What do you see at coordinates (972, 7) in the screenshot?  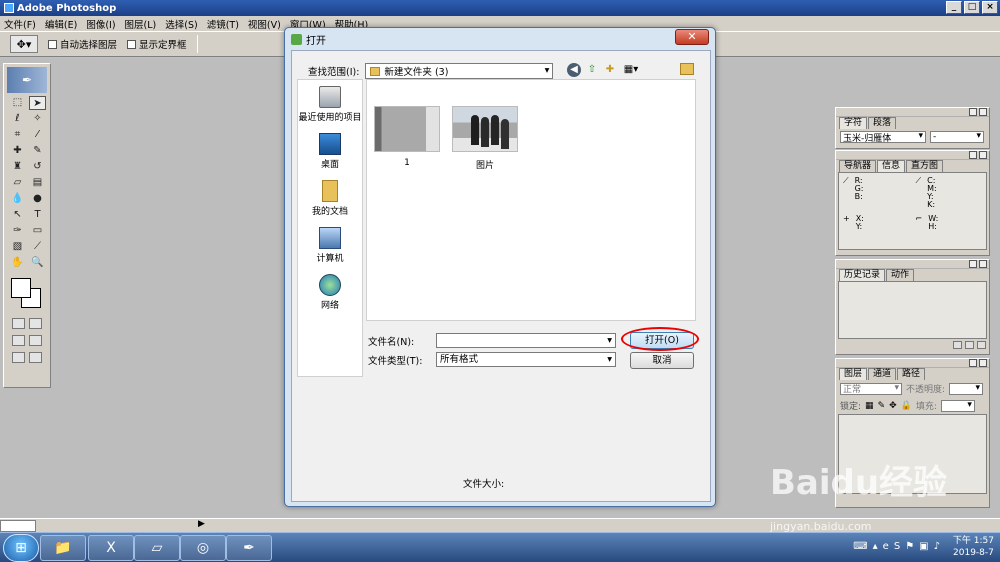 I see `maximize-button: □` at bounding box center [972, 7].